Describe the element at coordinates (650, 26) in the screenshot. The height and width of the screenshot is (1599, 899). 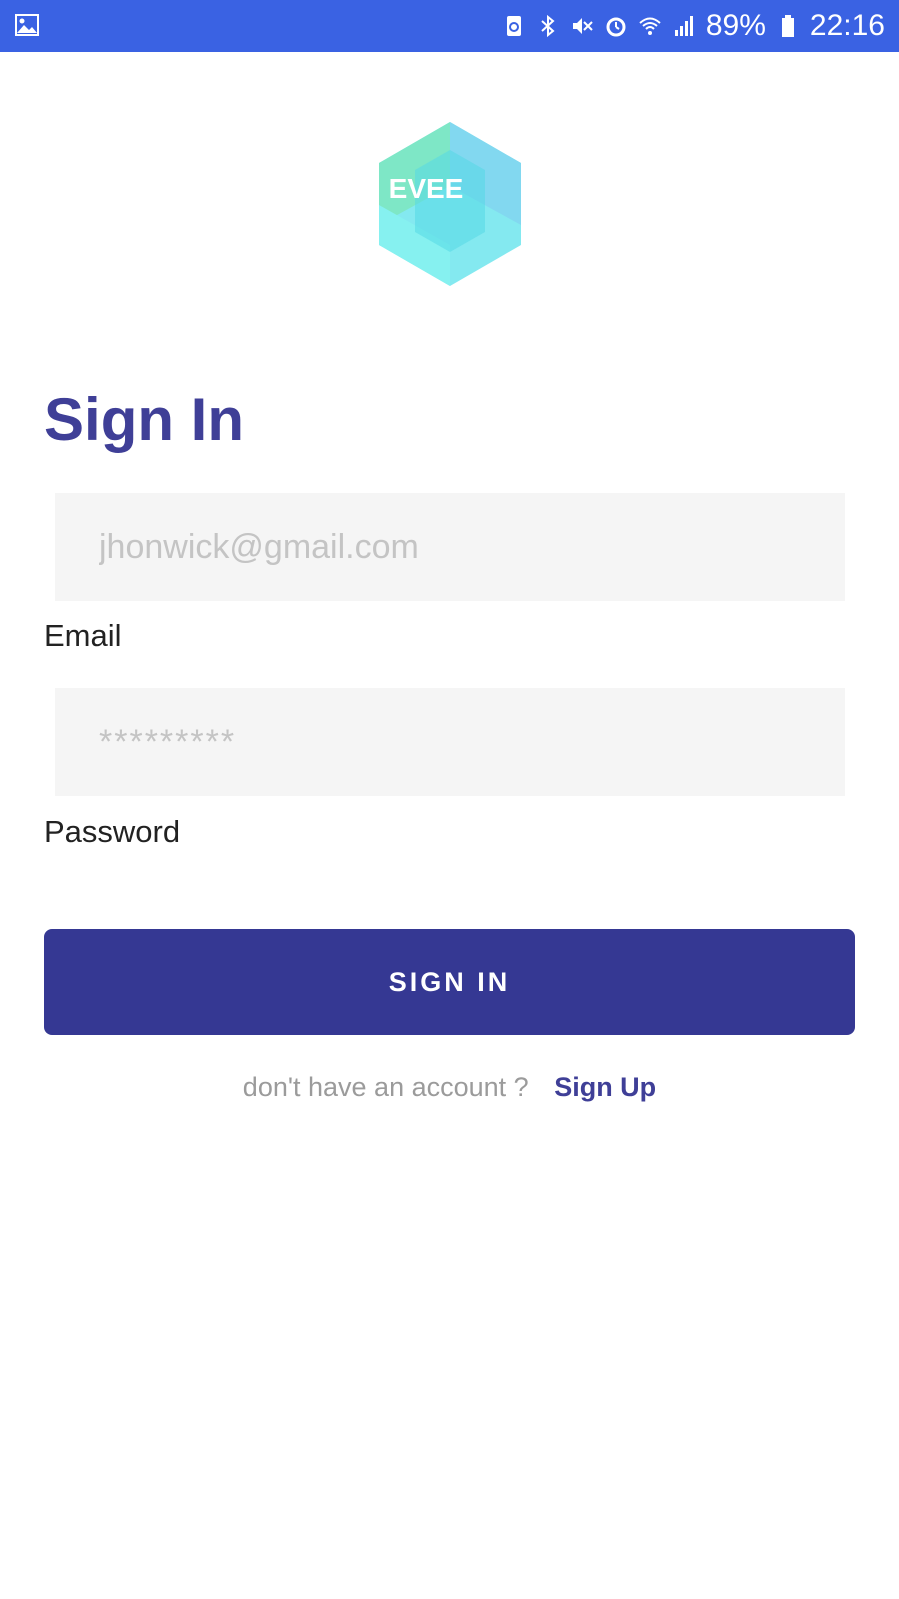
I see `wifi-icon` at that location.